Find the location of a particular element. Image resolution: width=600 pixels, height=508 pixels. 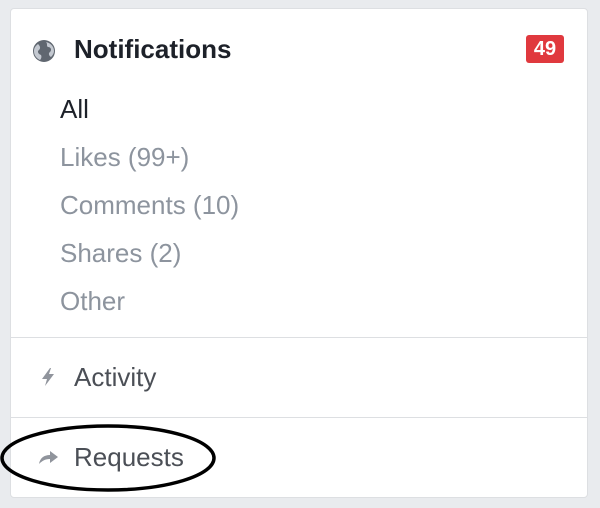

notification-count-badge: 49 is located at coordinates (545, 49).